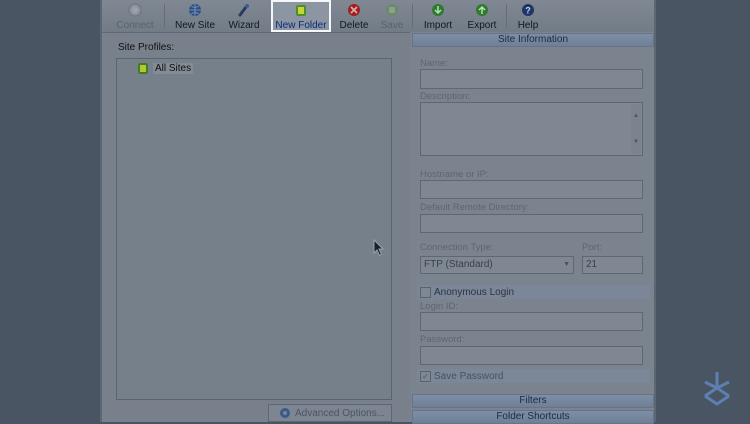  What do you see at coordinates (528, 25) in the screenshot?
I see `help-label: Help` at bounding box center [528, 25].